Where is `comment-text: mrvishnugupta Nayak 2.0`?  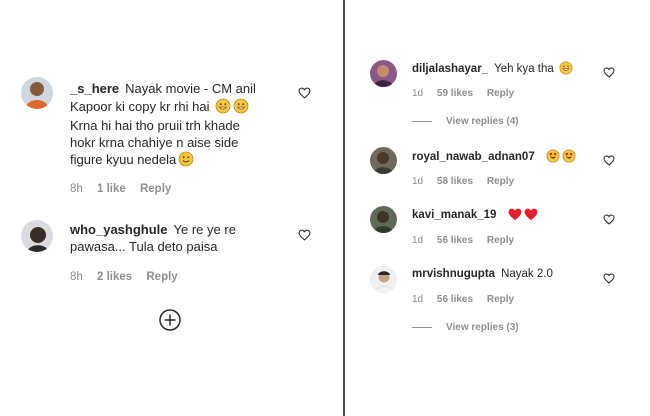
comment-text: mrvishnugupta Nayak 2.0 is located at coordinates (512, 274).